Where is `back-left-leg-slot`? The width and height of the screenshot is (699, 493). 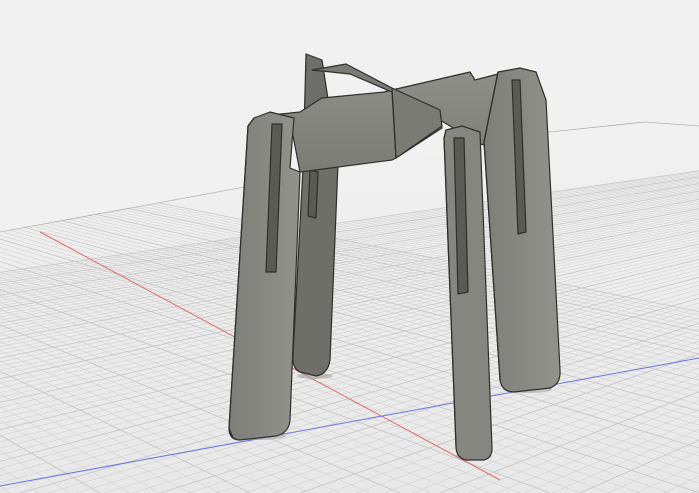
back-left-leg-slot is located at coordinates (313, 194).